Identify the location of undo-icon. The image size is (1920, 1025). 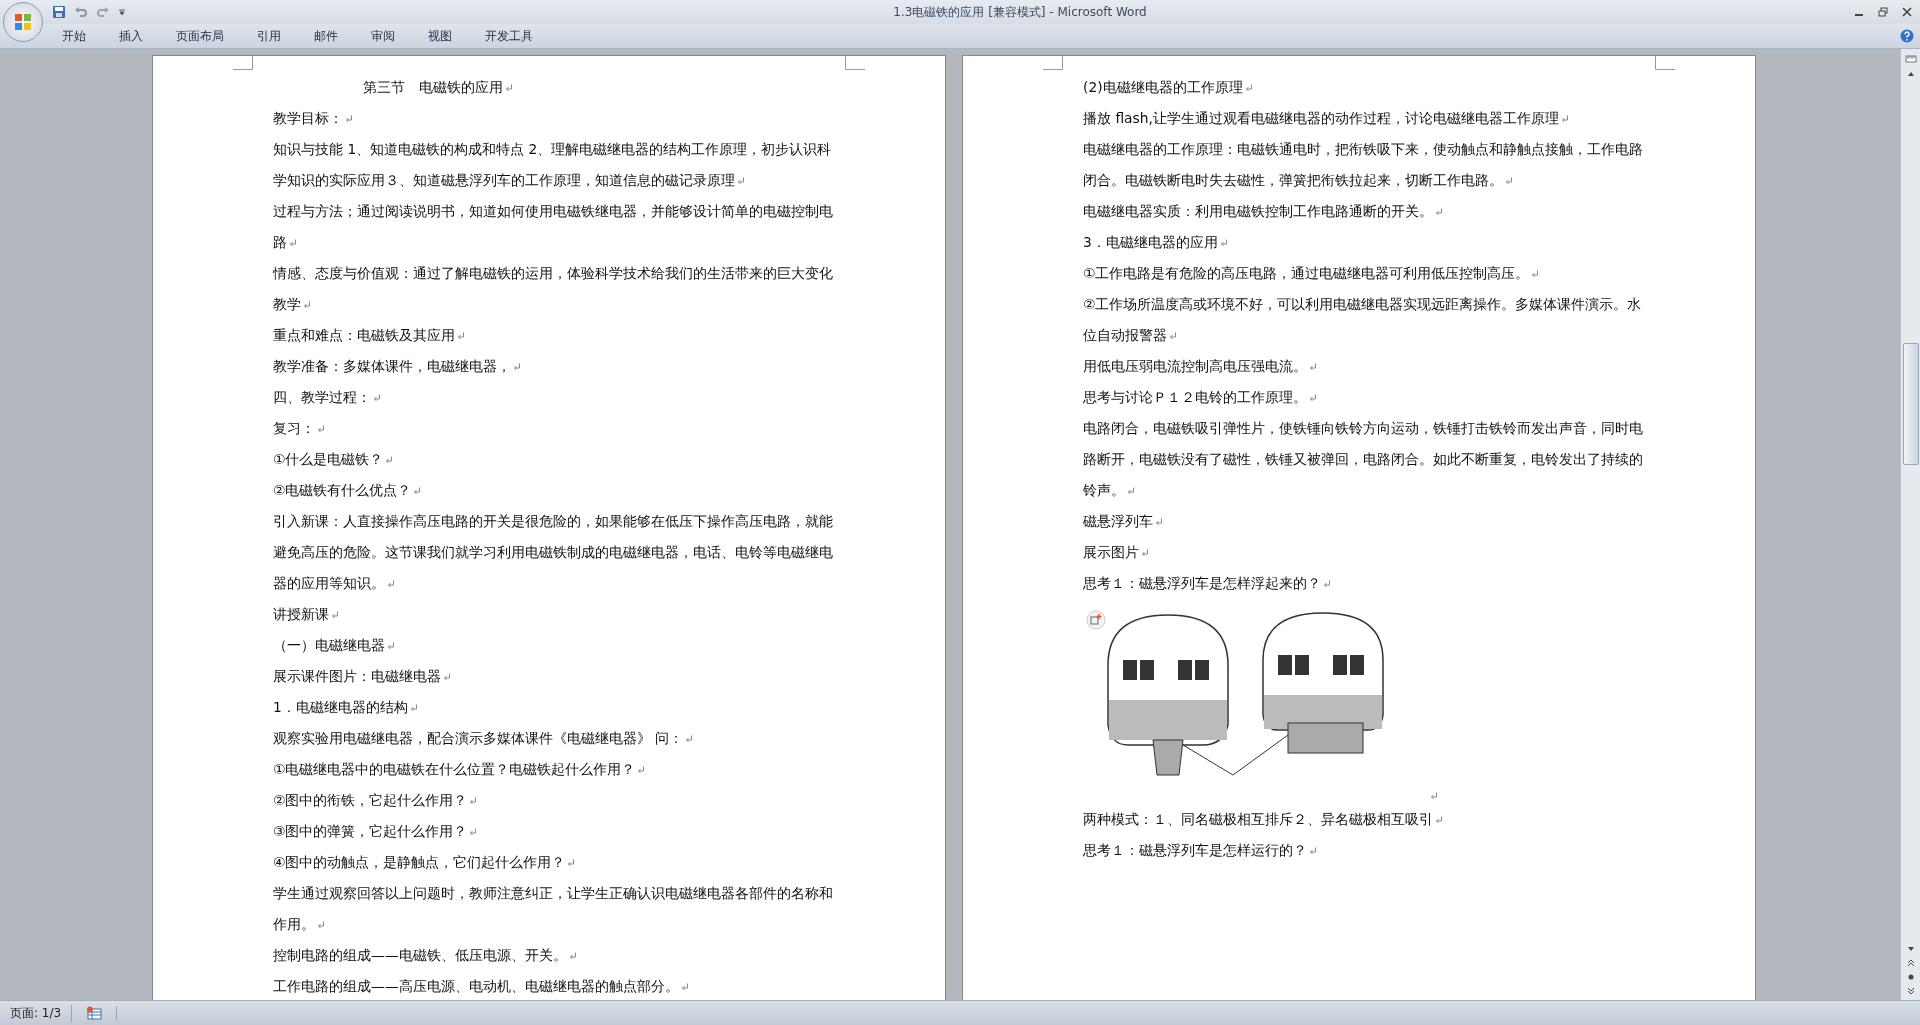
(81, 12).